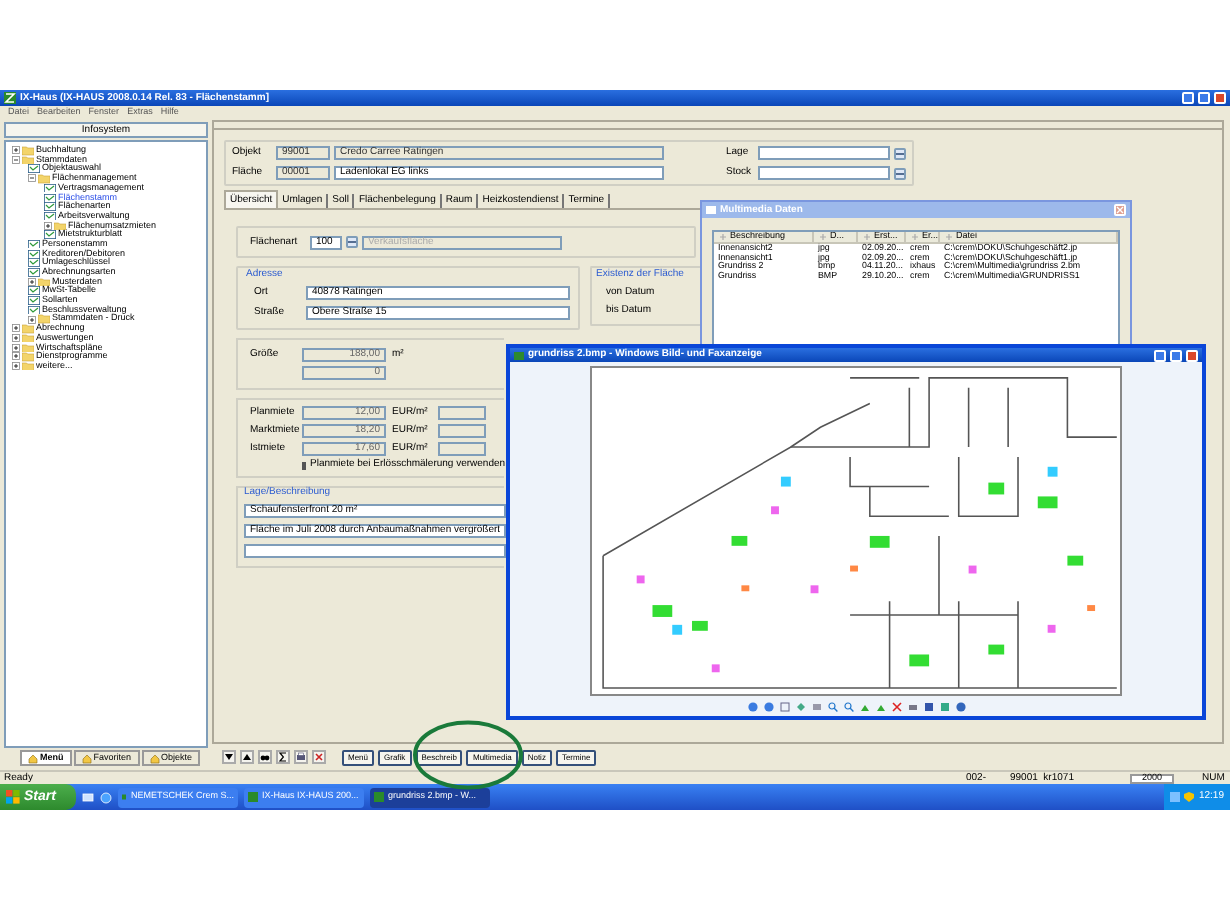 Image resolution: width=1230 pixels, height=900 pixels. What do you see at coordinates (800, 706) in the screenshot?
I see `actual-size-icon` at bounding box center [800, 706].